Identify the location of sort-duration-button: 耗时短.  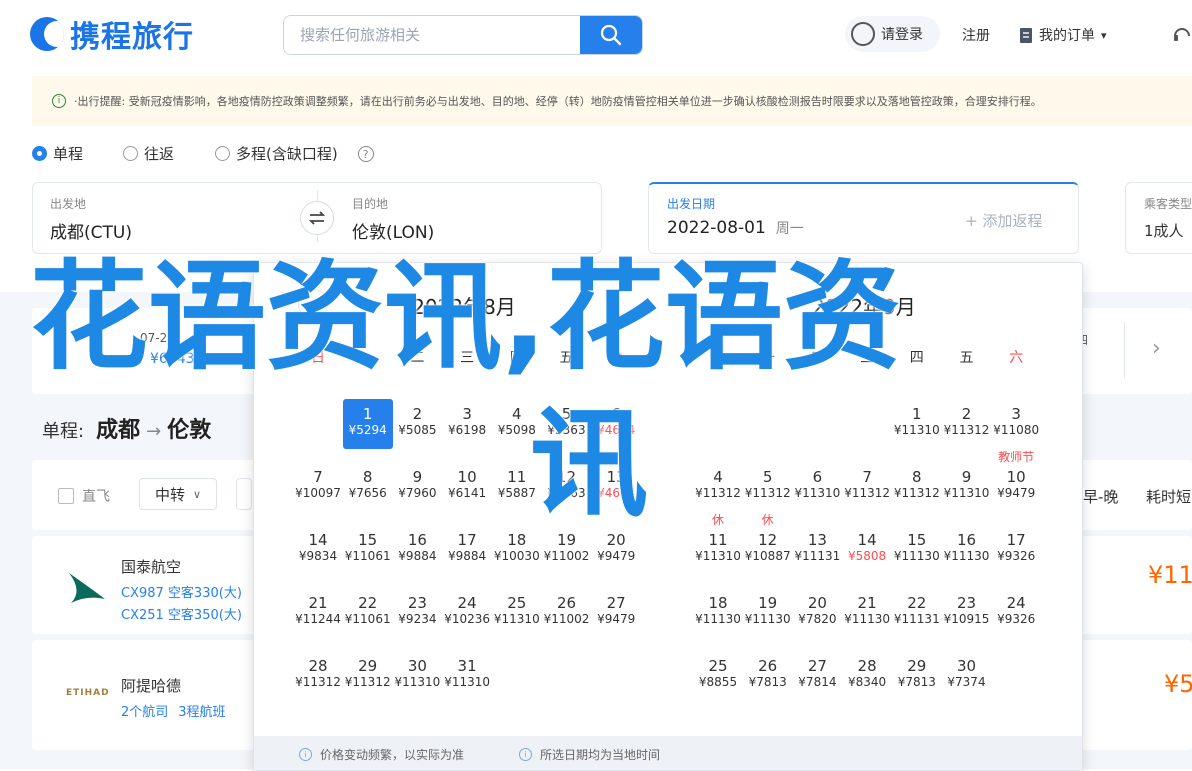
(1168, 496).